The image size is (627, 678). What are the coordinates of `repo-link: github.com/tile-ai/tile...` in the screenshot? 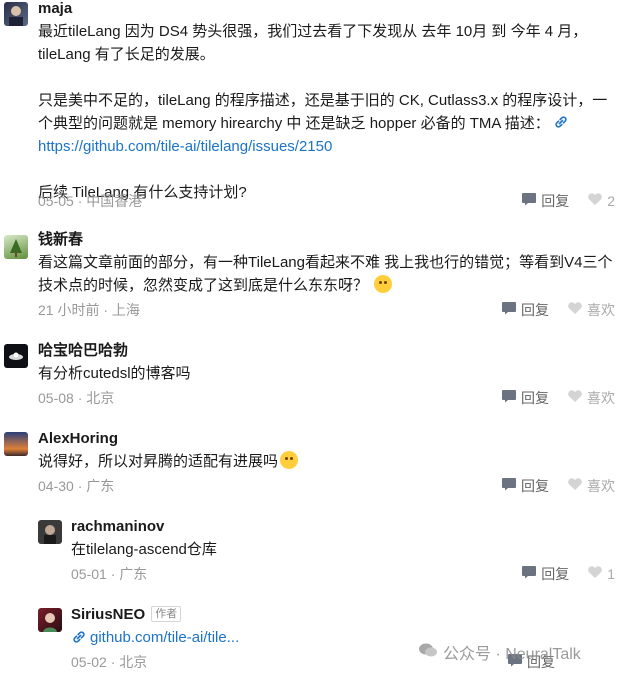 It's located at (164, 637).